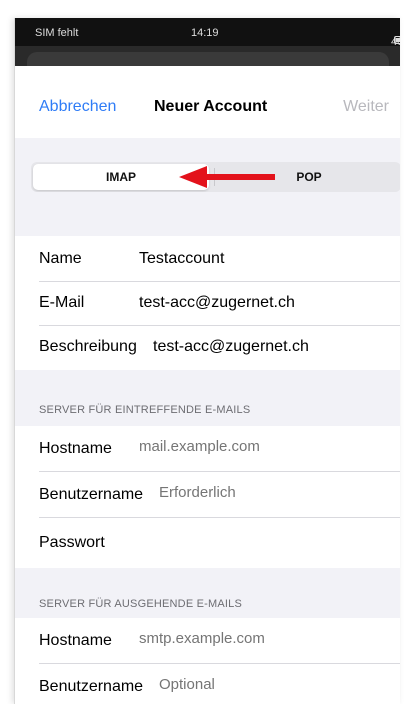 Image resolution: width=405 pixels, height=704 pixels. What do you see at coordinates (75, 448) in the screenshot?
I see `incoming-hostname-label: Hostname` at bounding box center [75, 448].